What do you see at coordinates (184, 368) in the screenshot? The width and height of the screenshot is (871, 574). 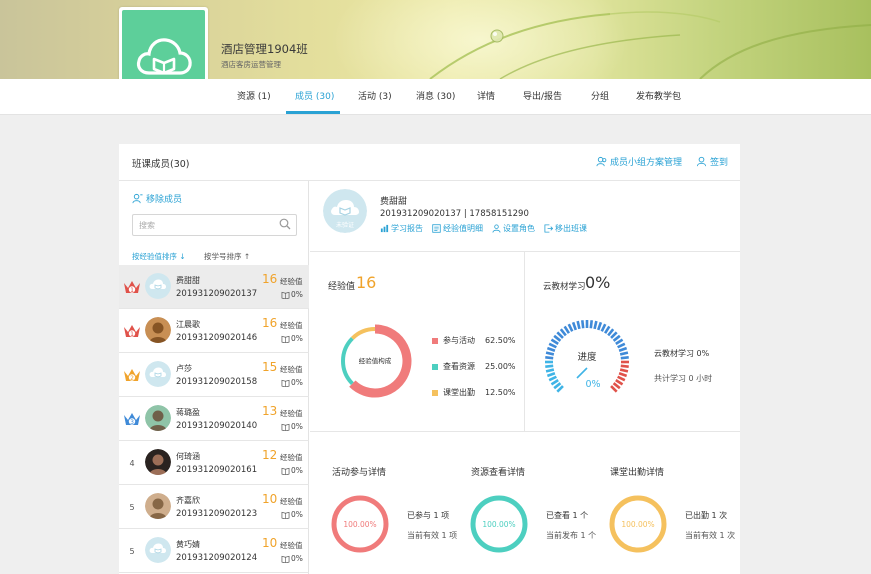 I see `member-name: 卢莎` at bounding box center [184, 368].